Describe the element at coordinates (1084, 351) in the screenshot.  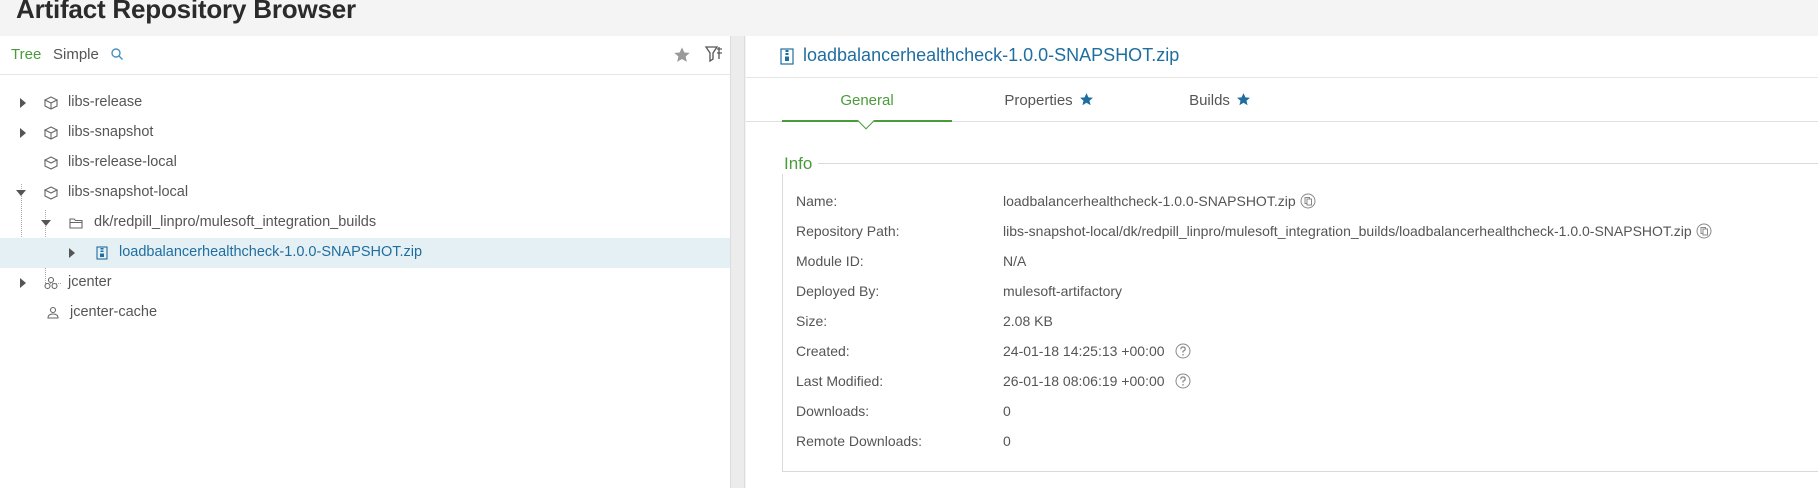
I see `info-value-text: 24-01-18 14:25:13 +00:00` at that location.